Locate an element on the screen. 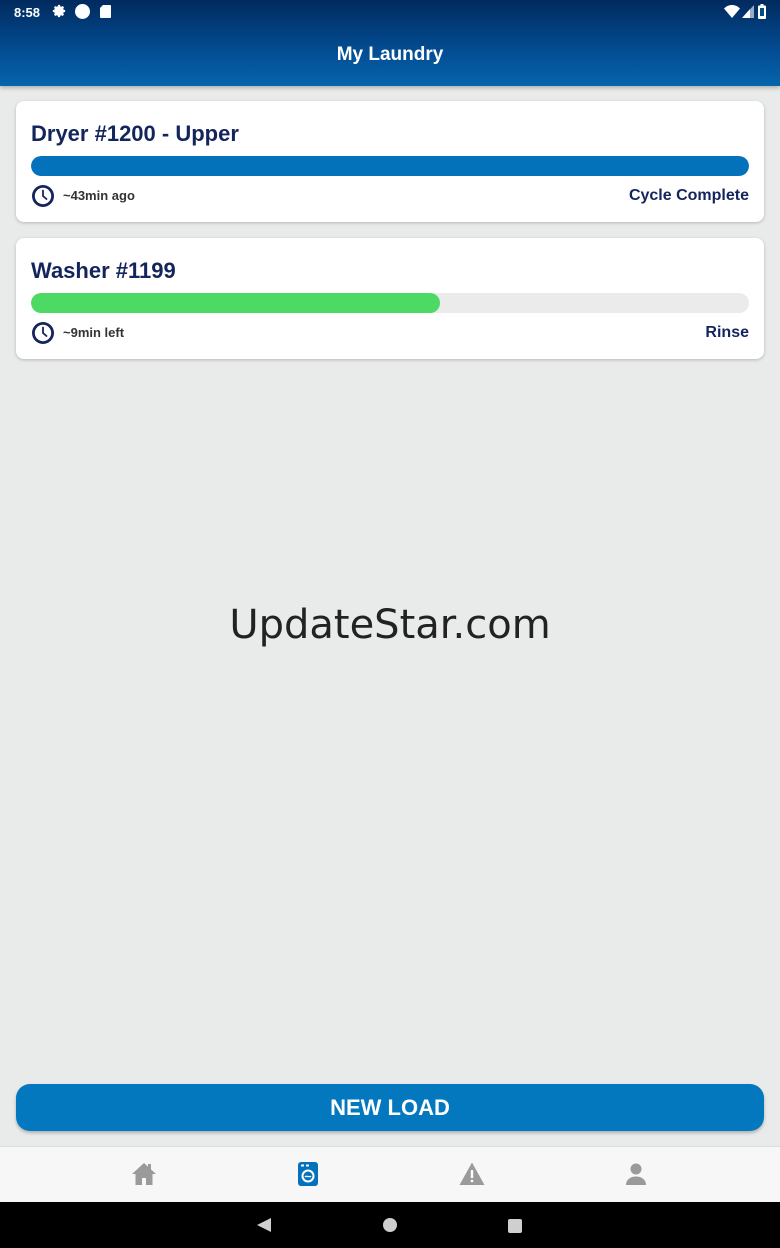 The height and width of the screenshot is (1248, 780). cycle-status: Cycle Complete is located at coordinates (688, 195).